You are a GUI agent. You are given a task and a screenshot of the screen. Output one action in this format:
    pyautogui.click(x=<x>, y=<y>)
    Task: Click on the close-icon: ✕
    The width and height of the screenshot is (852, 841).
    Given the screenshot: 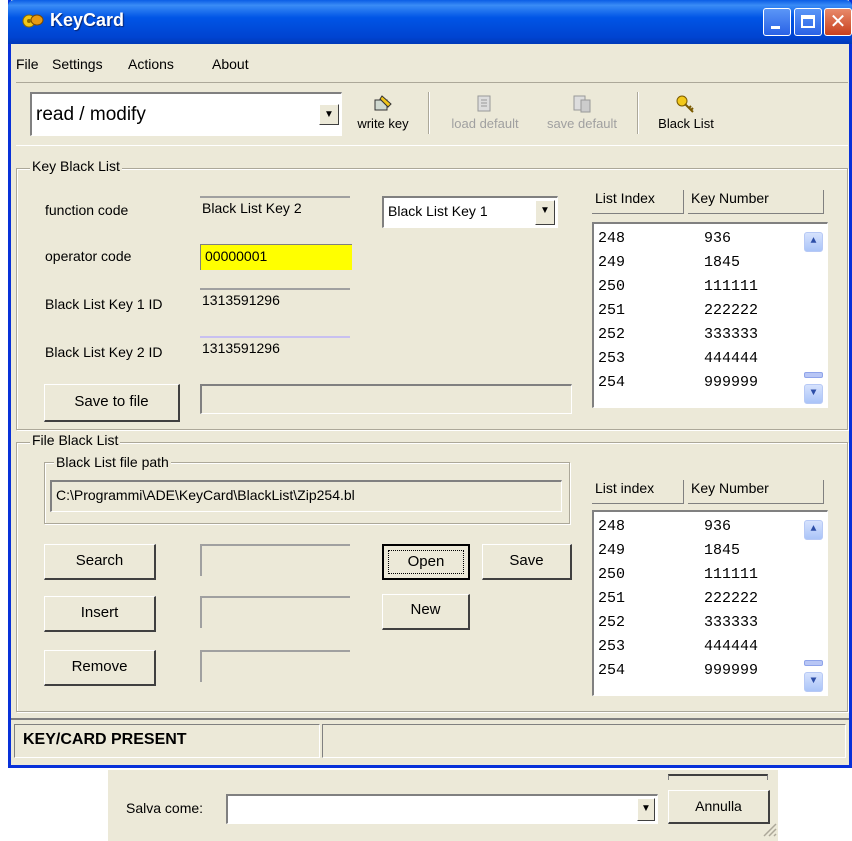 What is the action you would take?
    pyautogui.click(x=838, y=22)
    